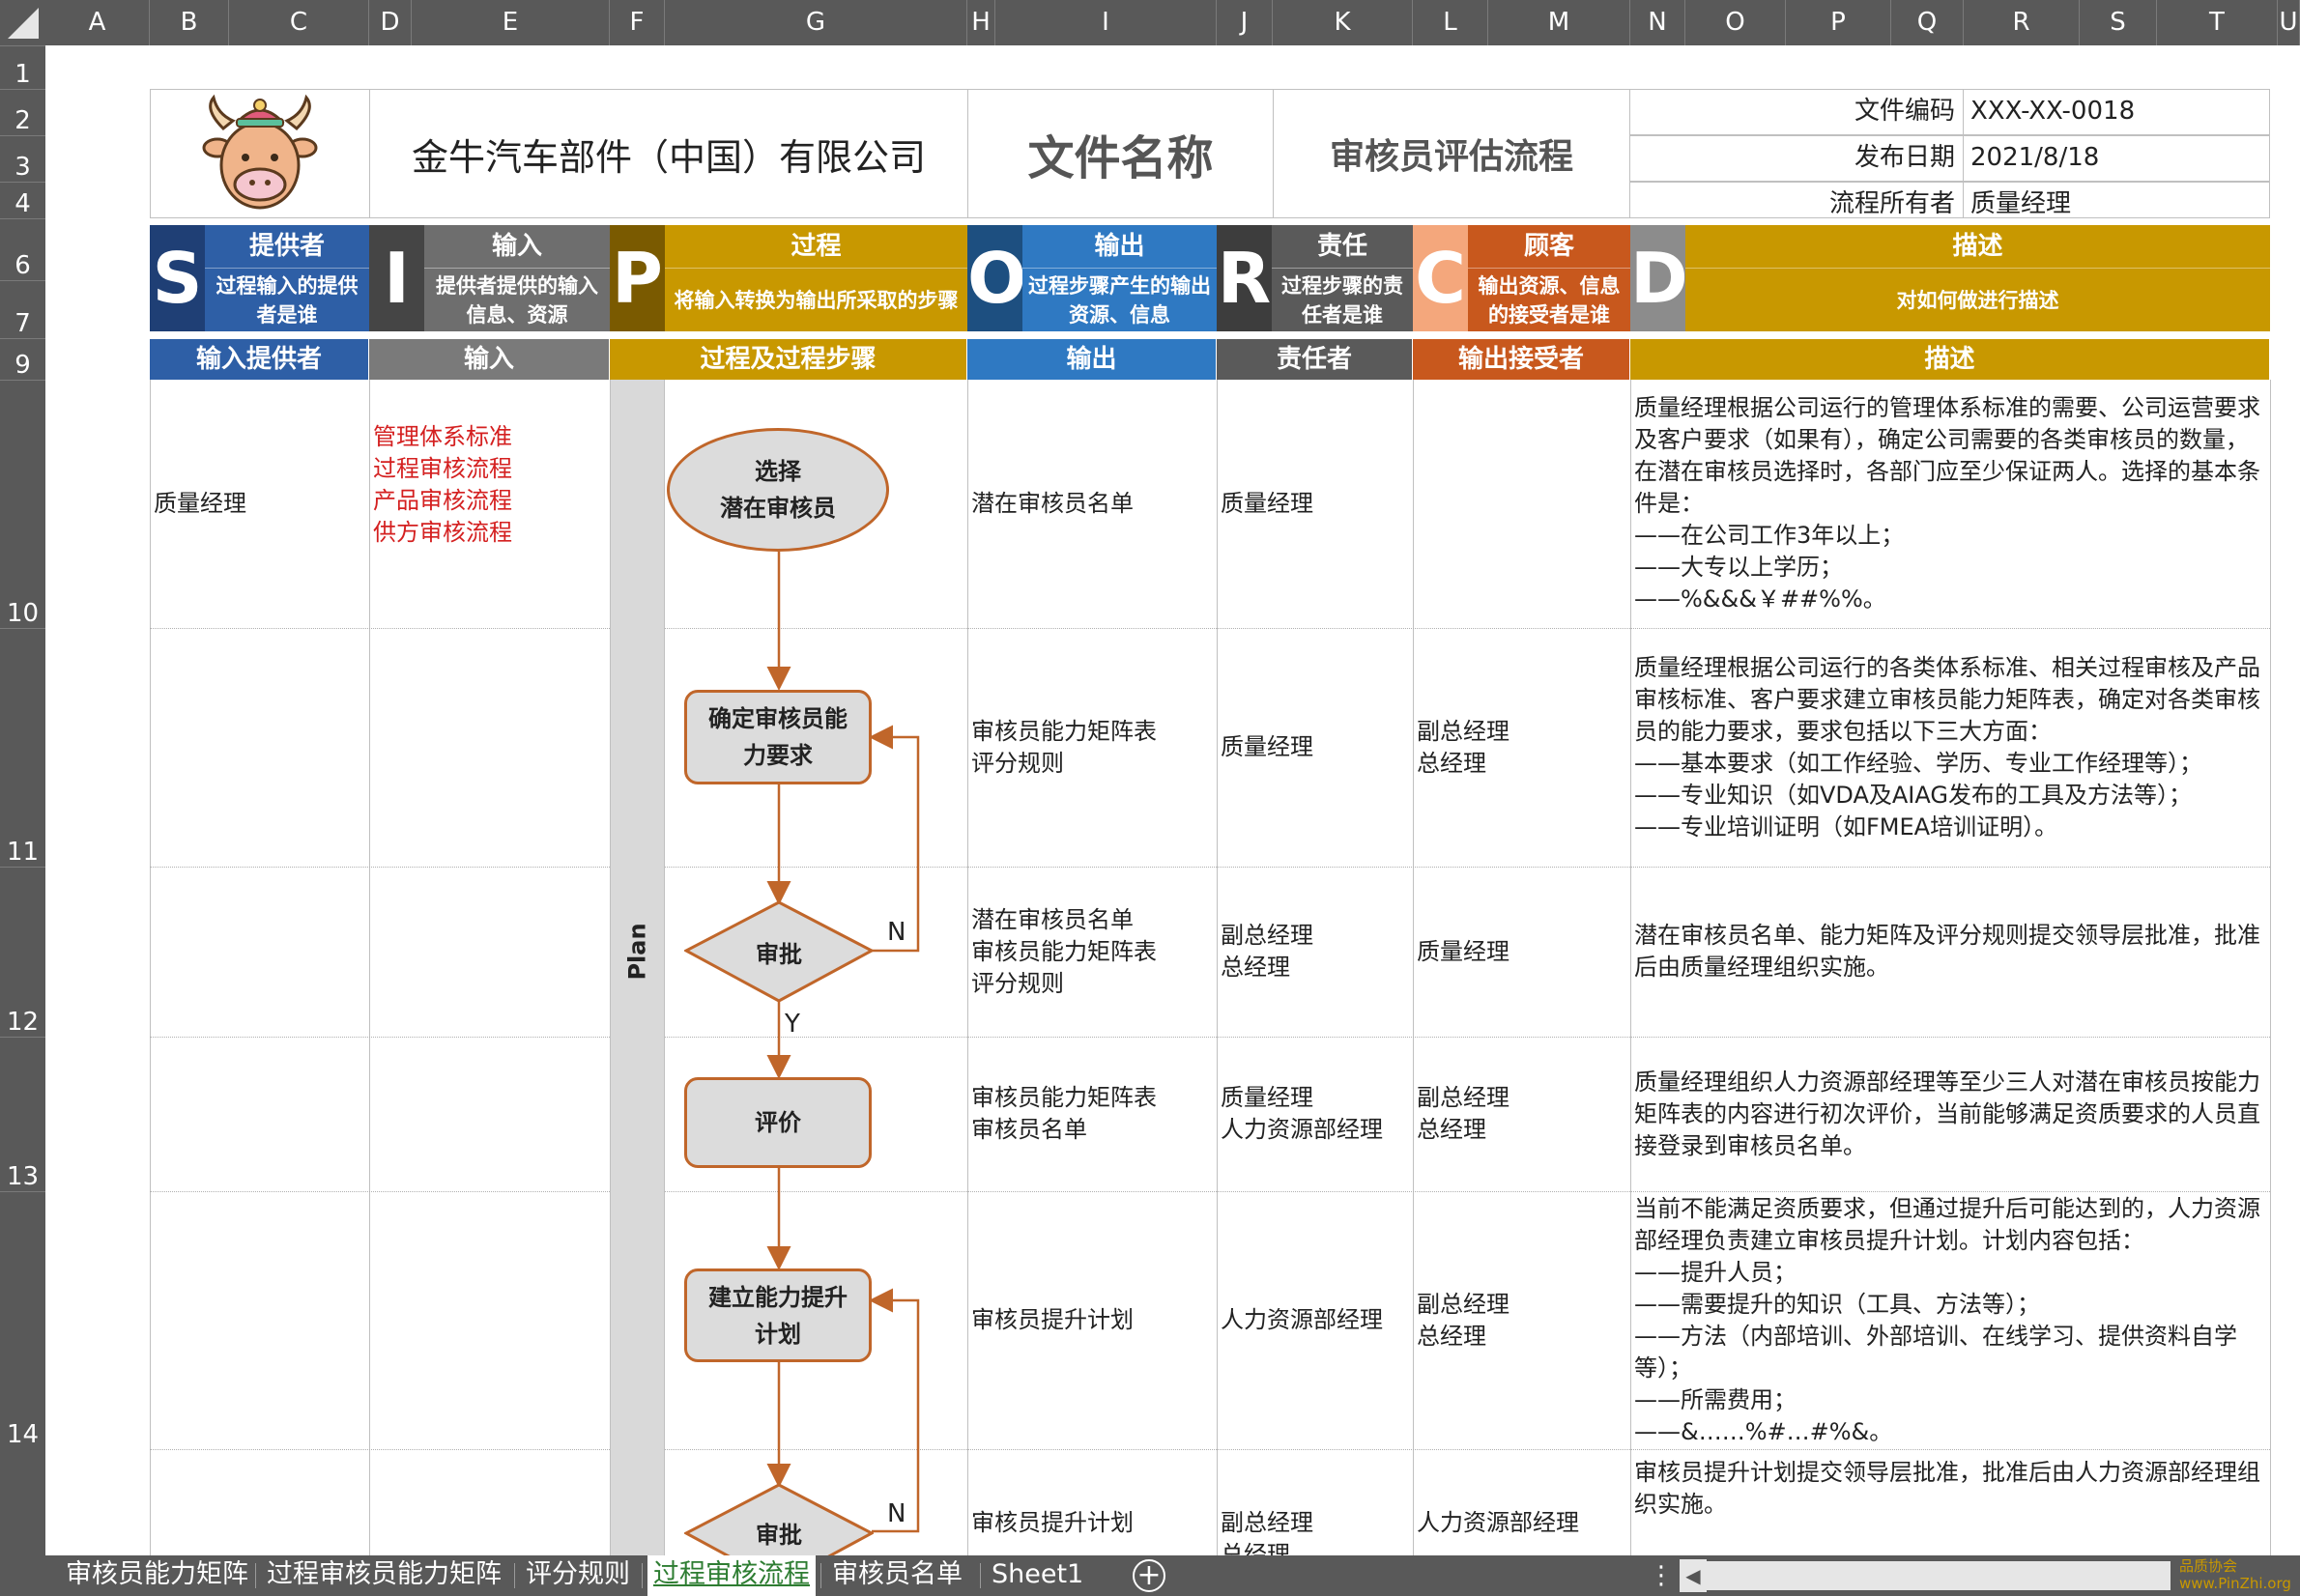 This screenshot has width=2300, height=1596. Describe the element at coordinates (578, 1576) in the screenshot. I see `sheet-tab: 评分规则` at that location.